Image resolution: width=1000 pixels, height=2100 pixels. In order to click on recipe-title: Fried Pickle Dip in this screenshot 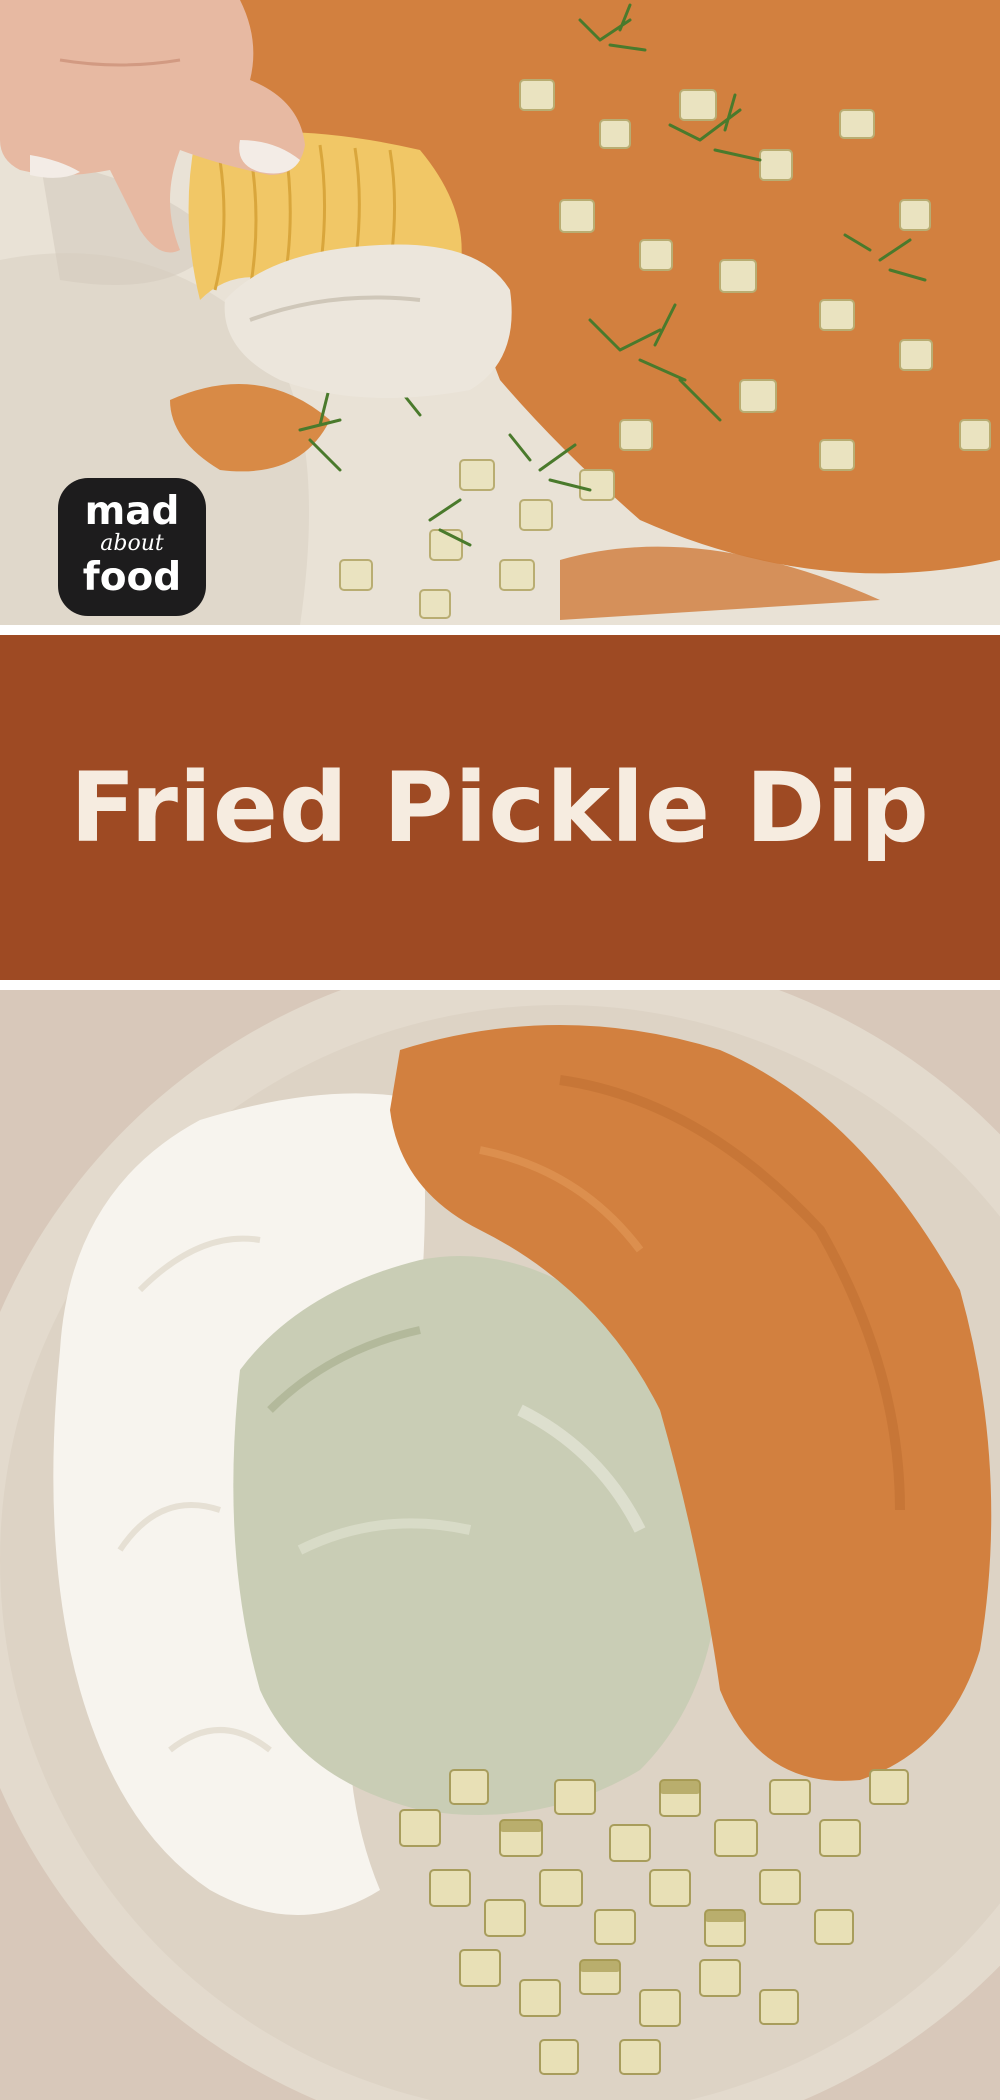, I will do `click(500, 807)`.